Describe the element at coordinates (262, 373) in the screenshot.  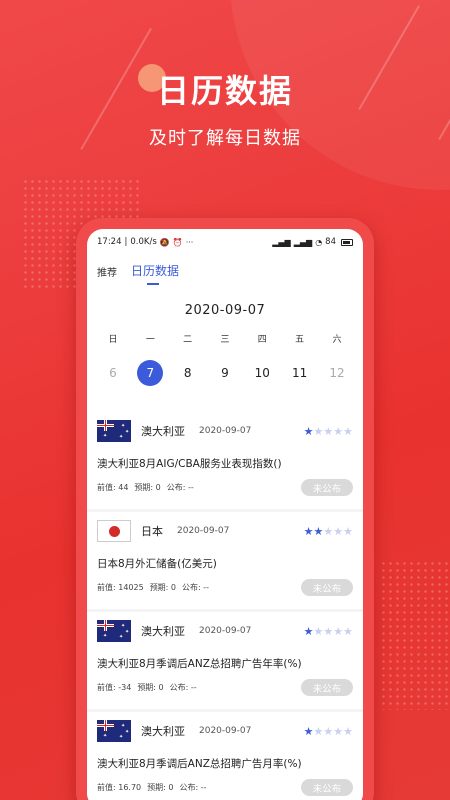
I see `day-cell: 10` at that location.